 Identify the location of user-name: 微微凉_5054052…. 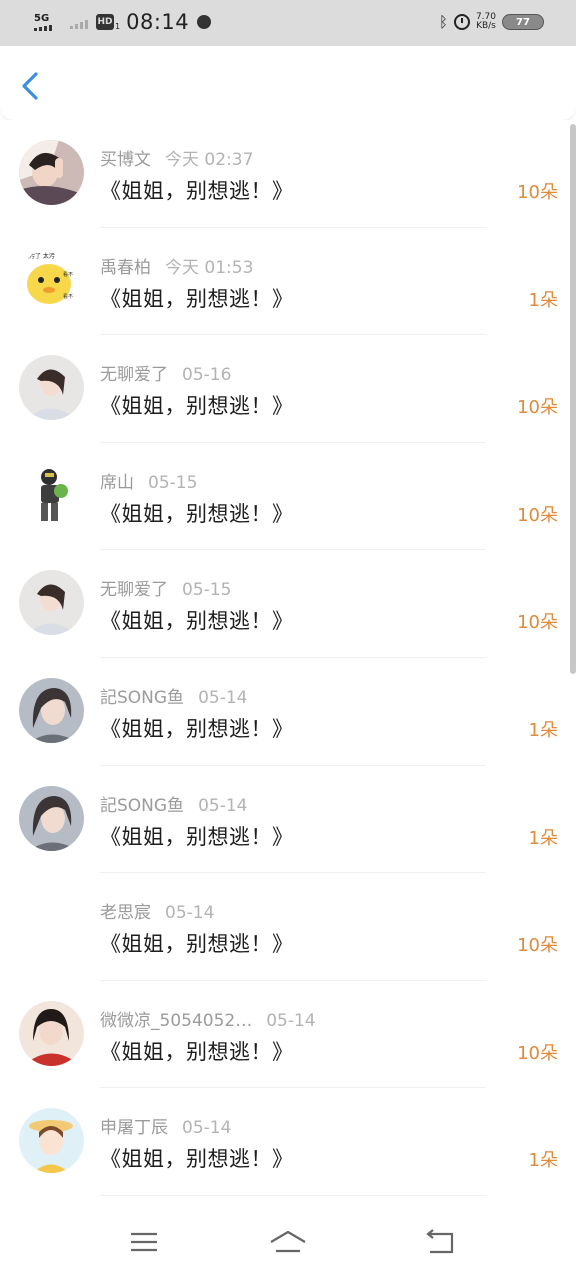
(176, 1020).